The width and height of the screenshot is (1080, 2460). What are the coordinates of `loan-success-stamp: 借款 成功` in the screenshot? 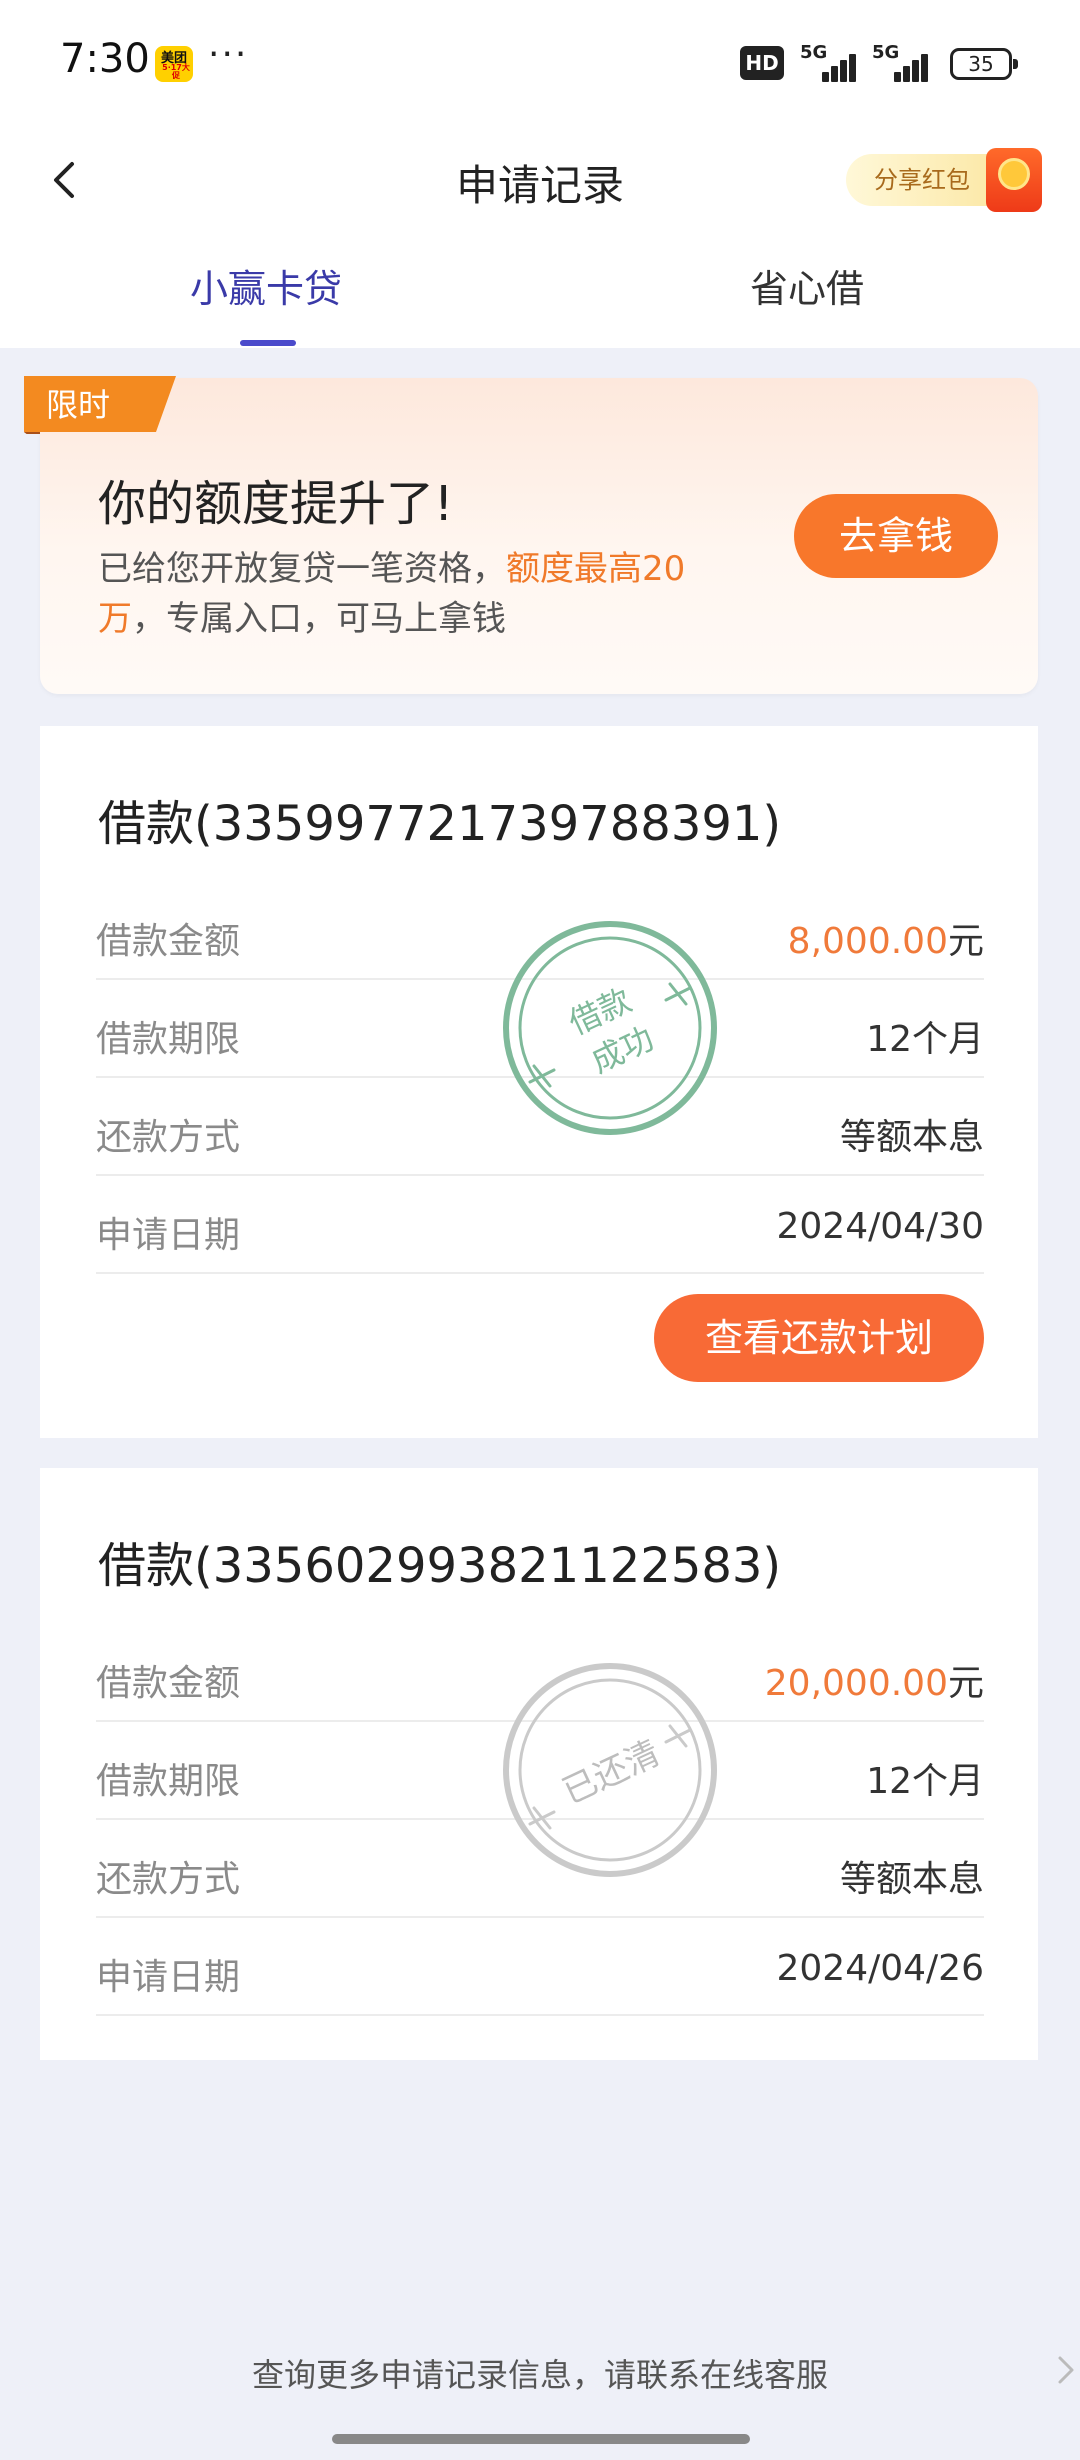 It's located at (610, 1028).